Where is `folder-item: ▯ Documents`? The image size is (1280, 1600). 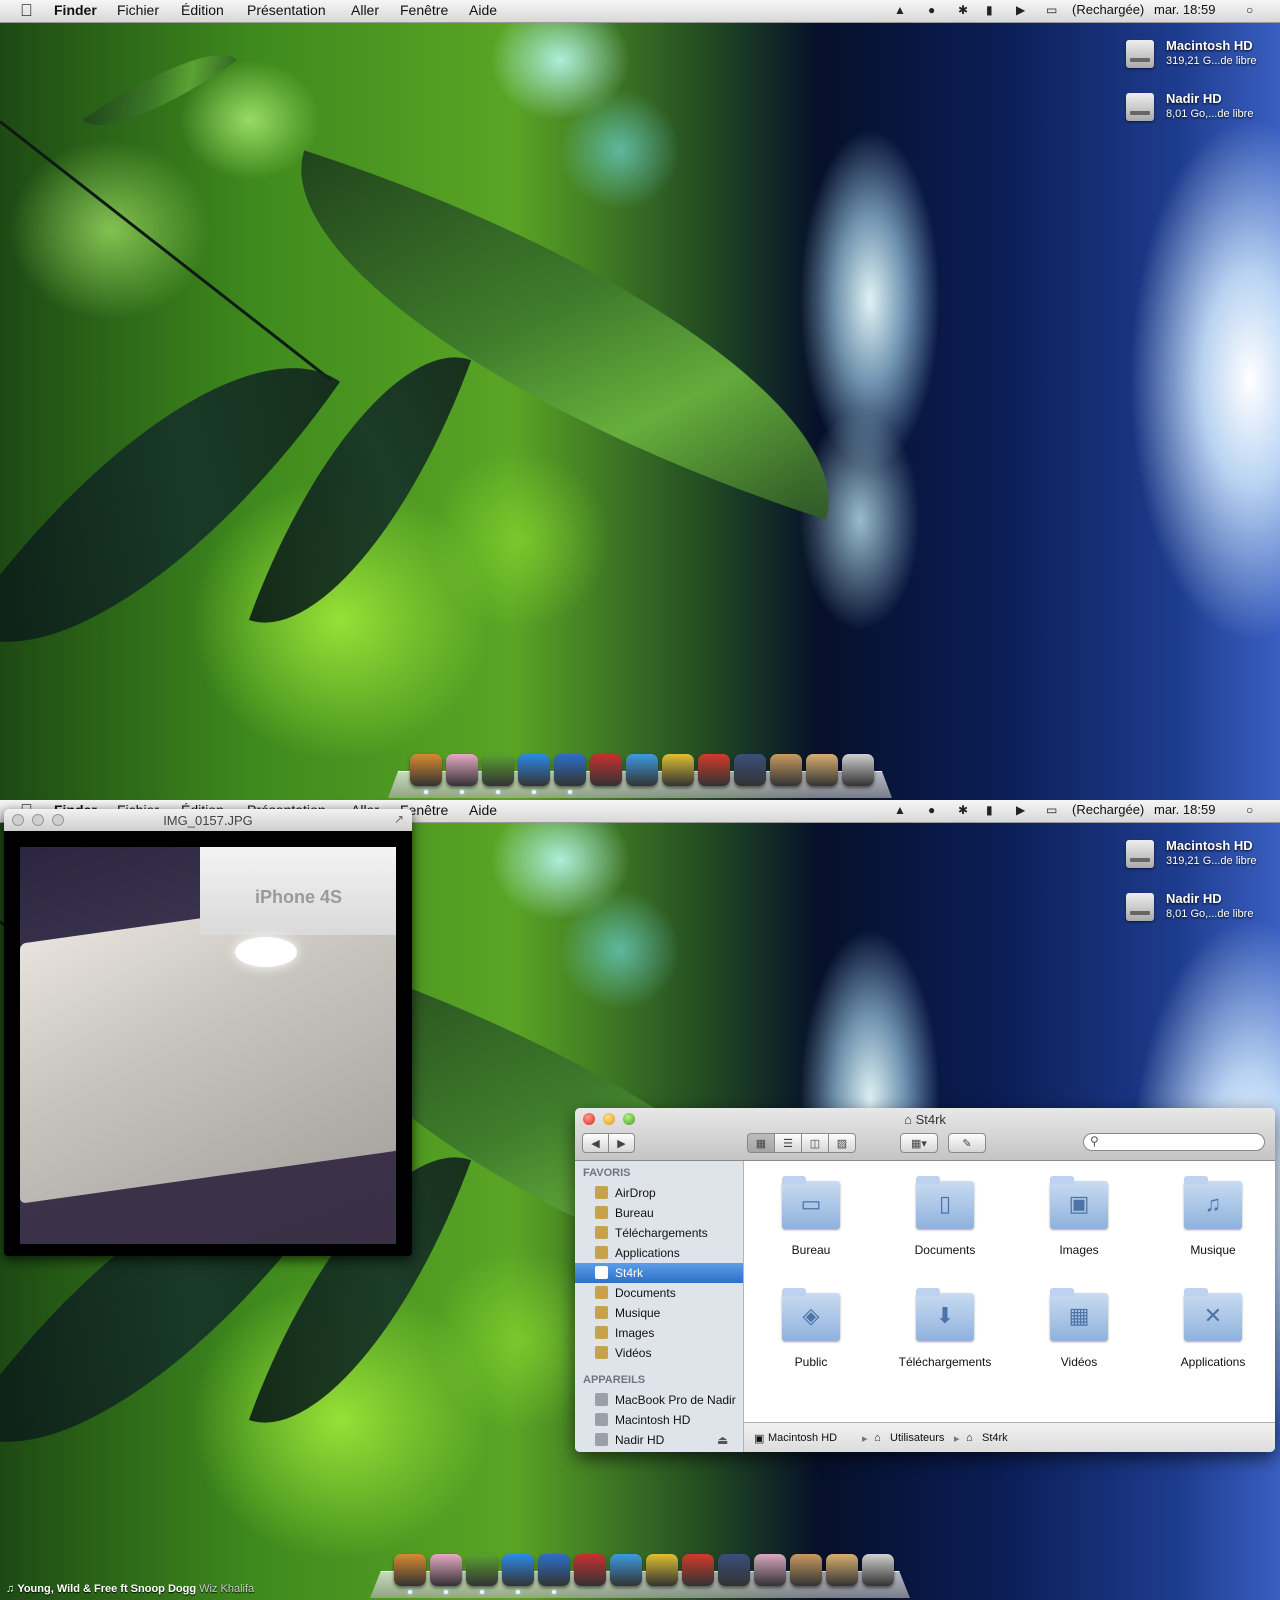
folder-item: ▯ Documents is located at coordinates (942, 1223).